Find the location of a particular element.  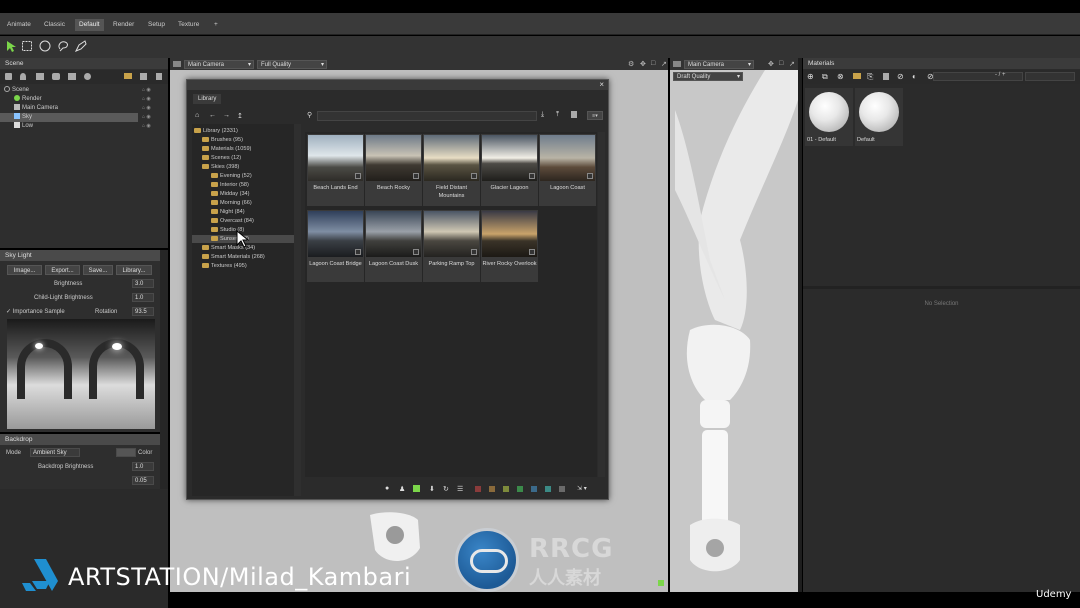

forward-arrow-icon: → is located at coordinates (226, 115).